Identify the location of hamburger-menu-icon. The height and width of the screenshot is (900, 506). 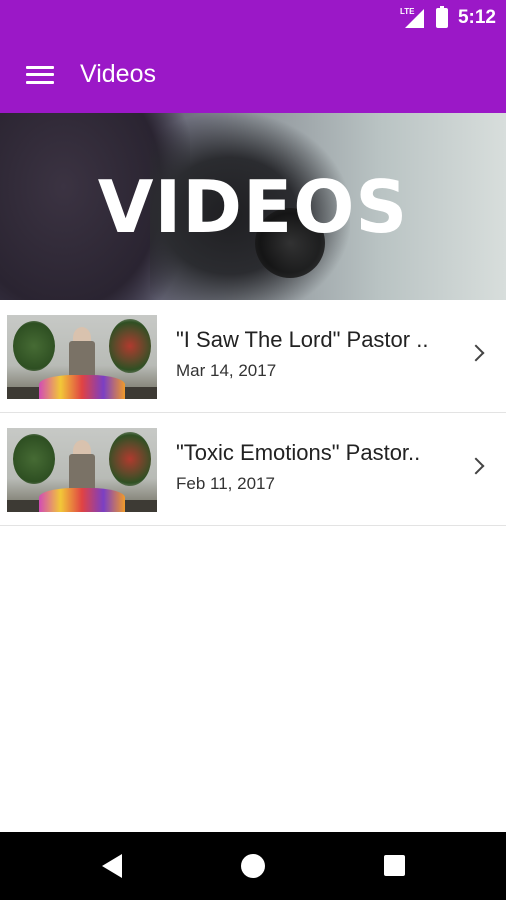
(40, 74).